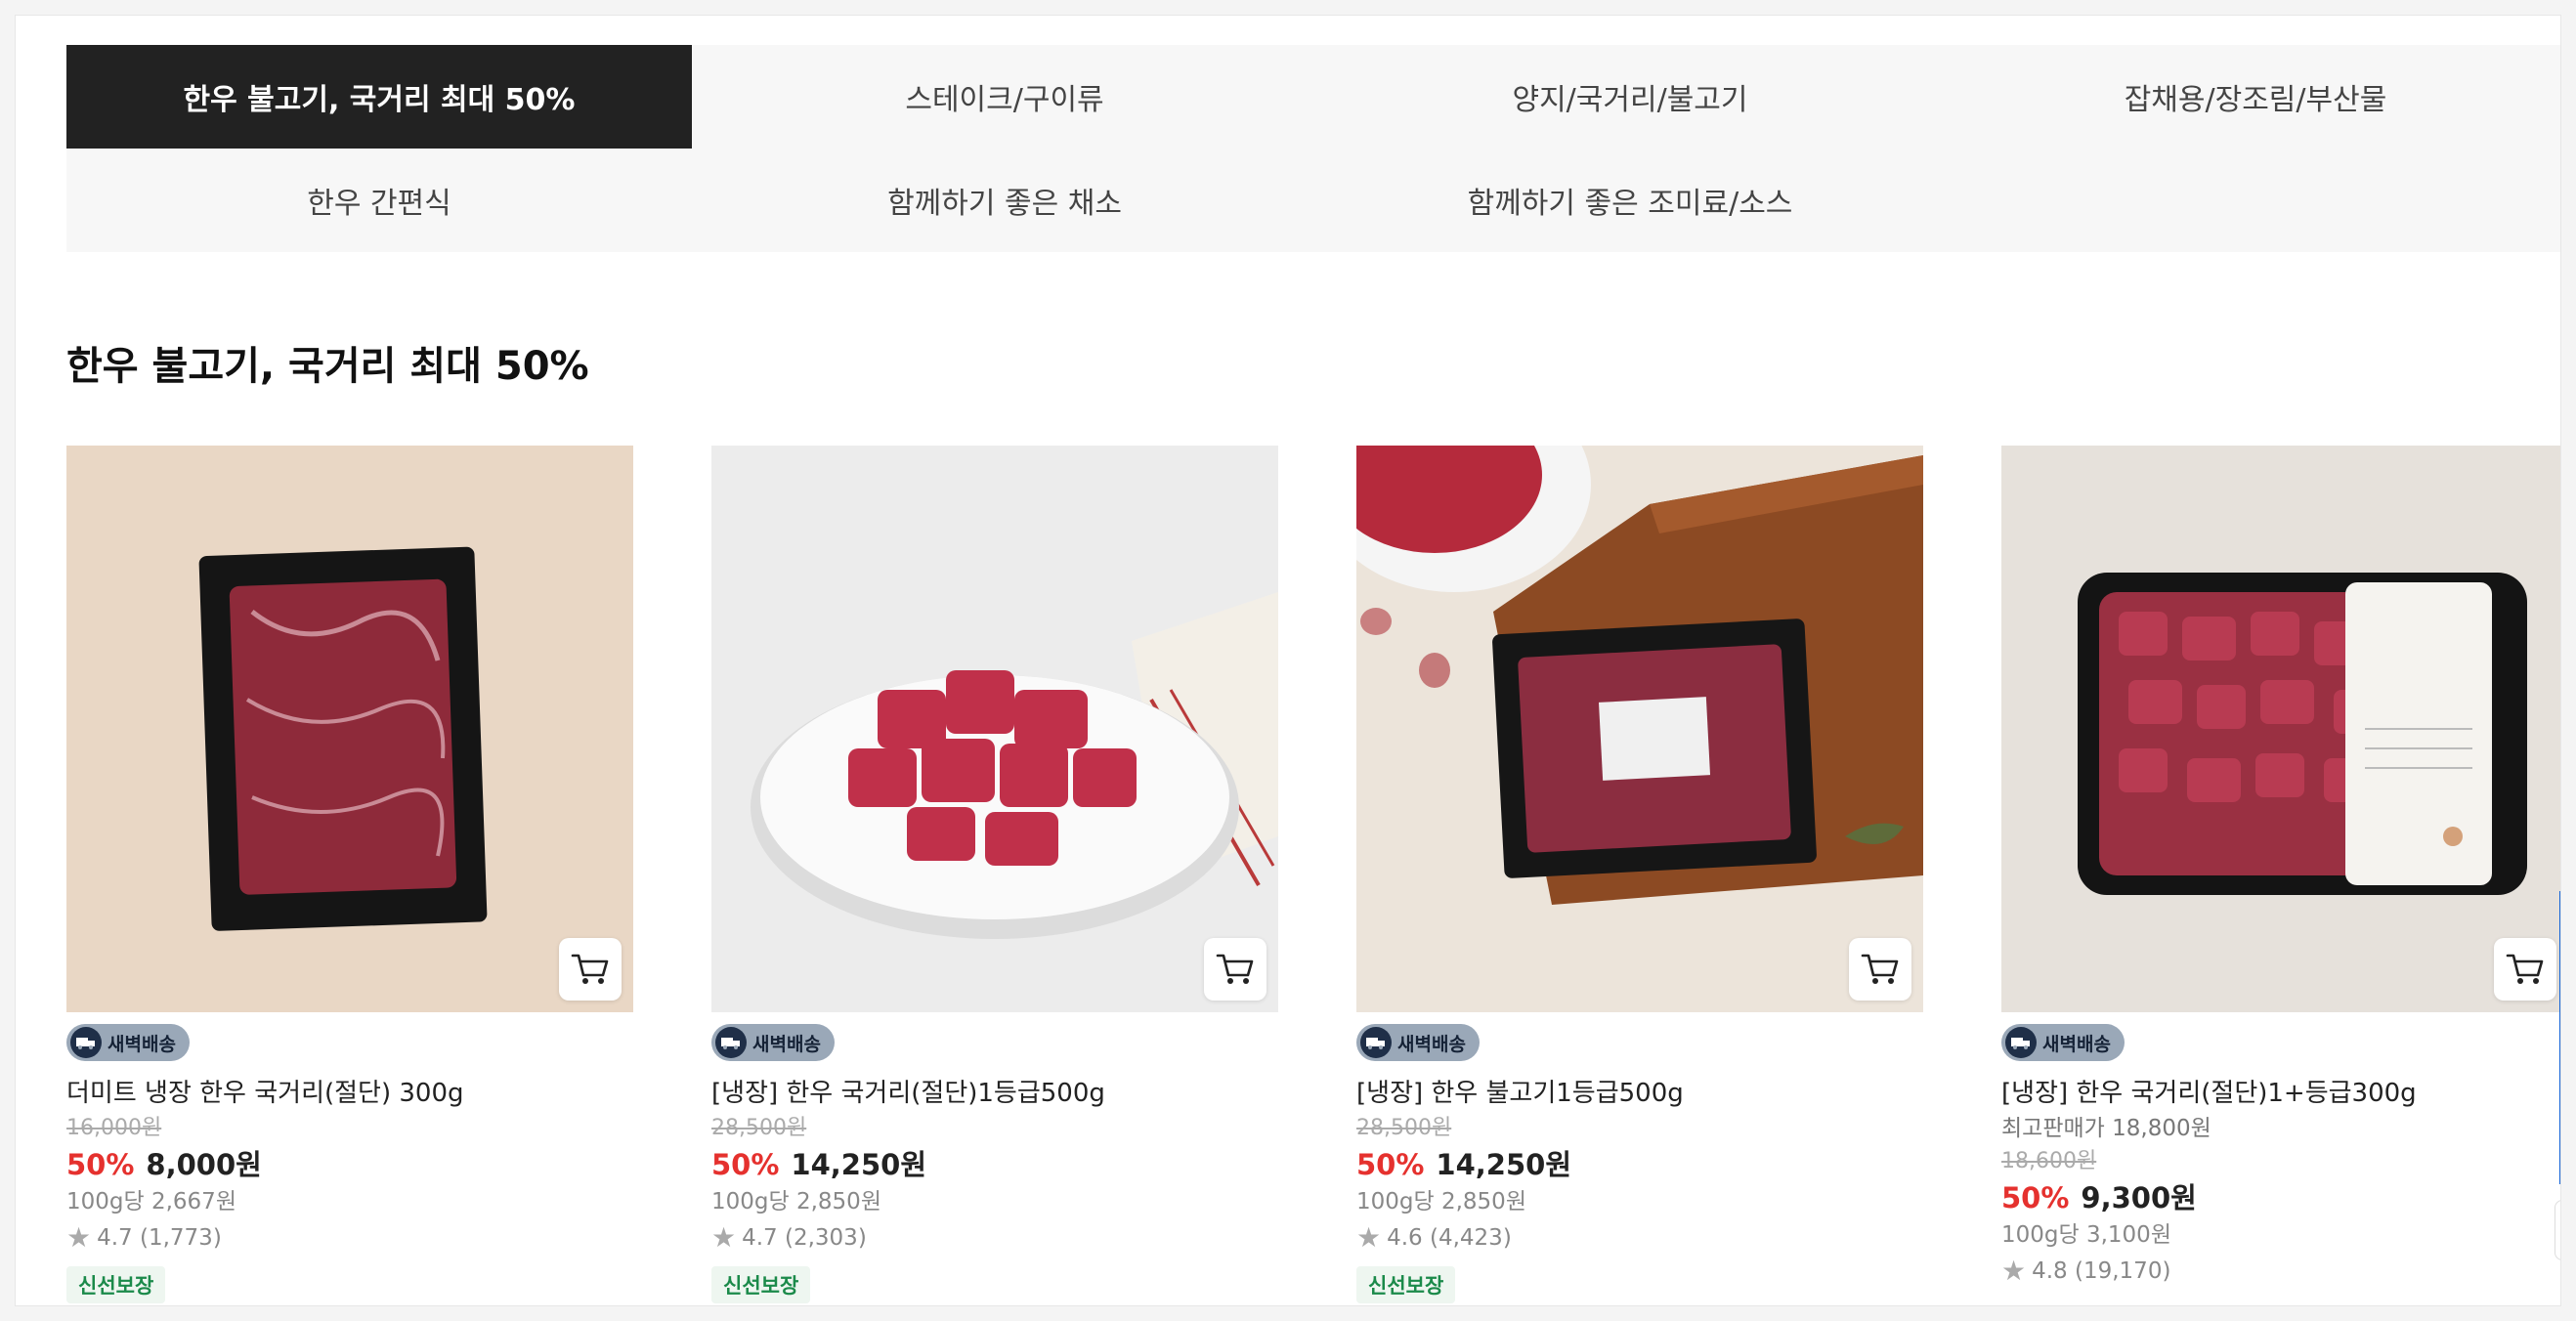 The height and width of the screenshot is (1321, 2576). What do you see at coordinates (1004, 200) in the screenshot?
I see `tab-vegetables: 함께하기 좋은 채소` at bounding box center [1004, 200].